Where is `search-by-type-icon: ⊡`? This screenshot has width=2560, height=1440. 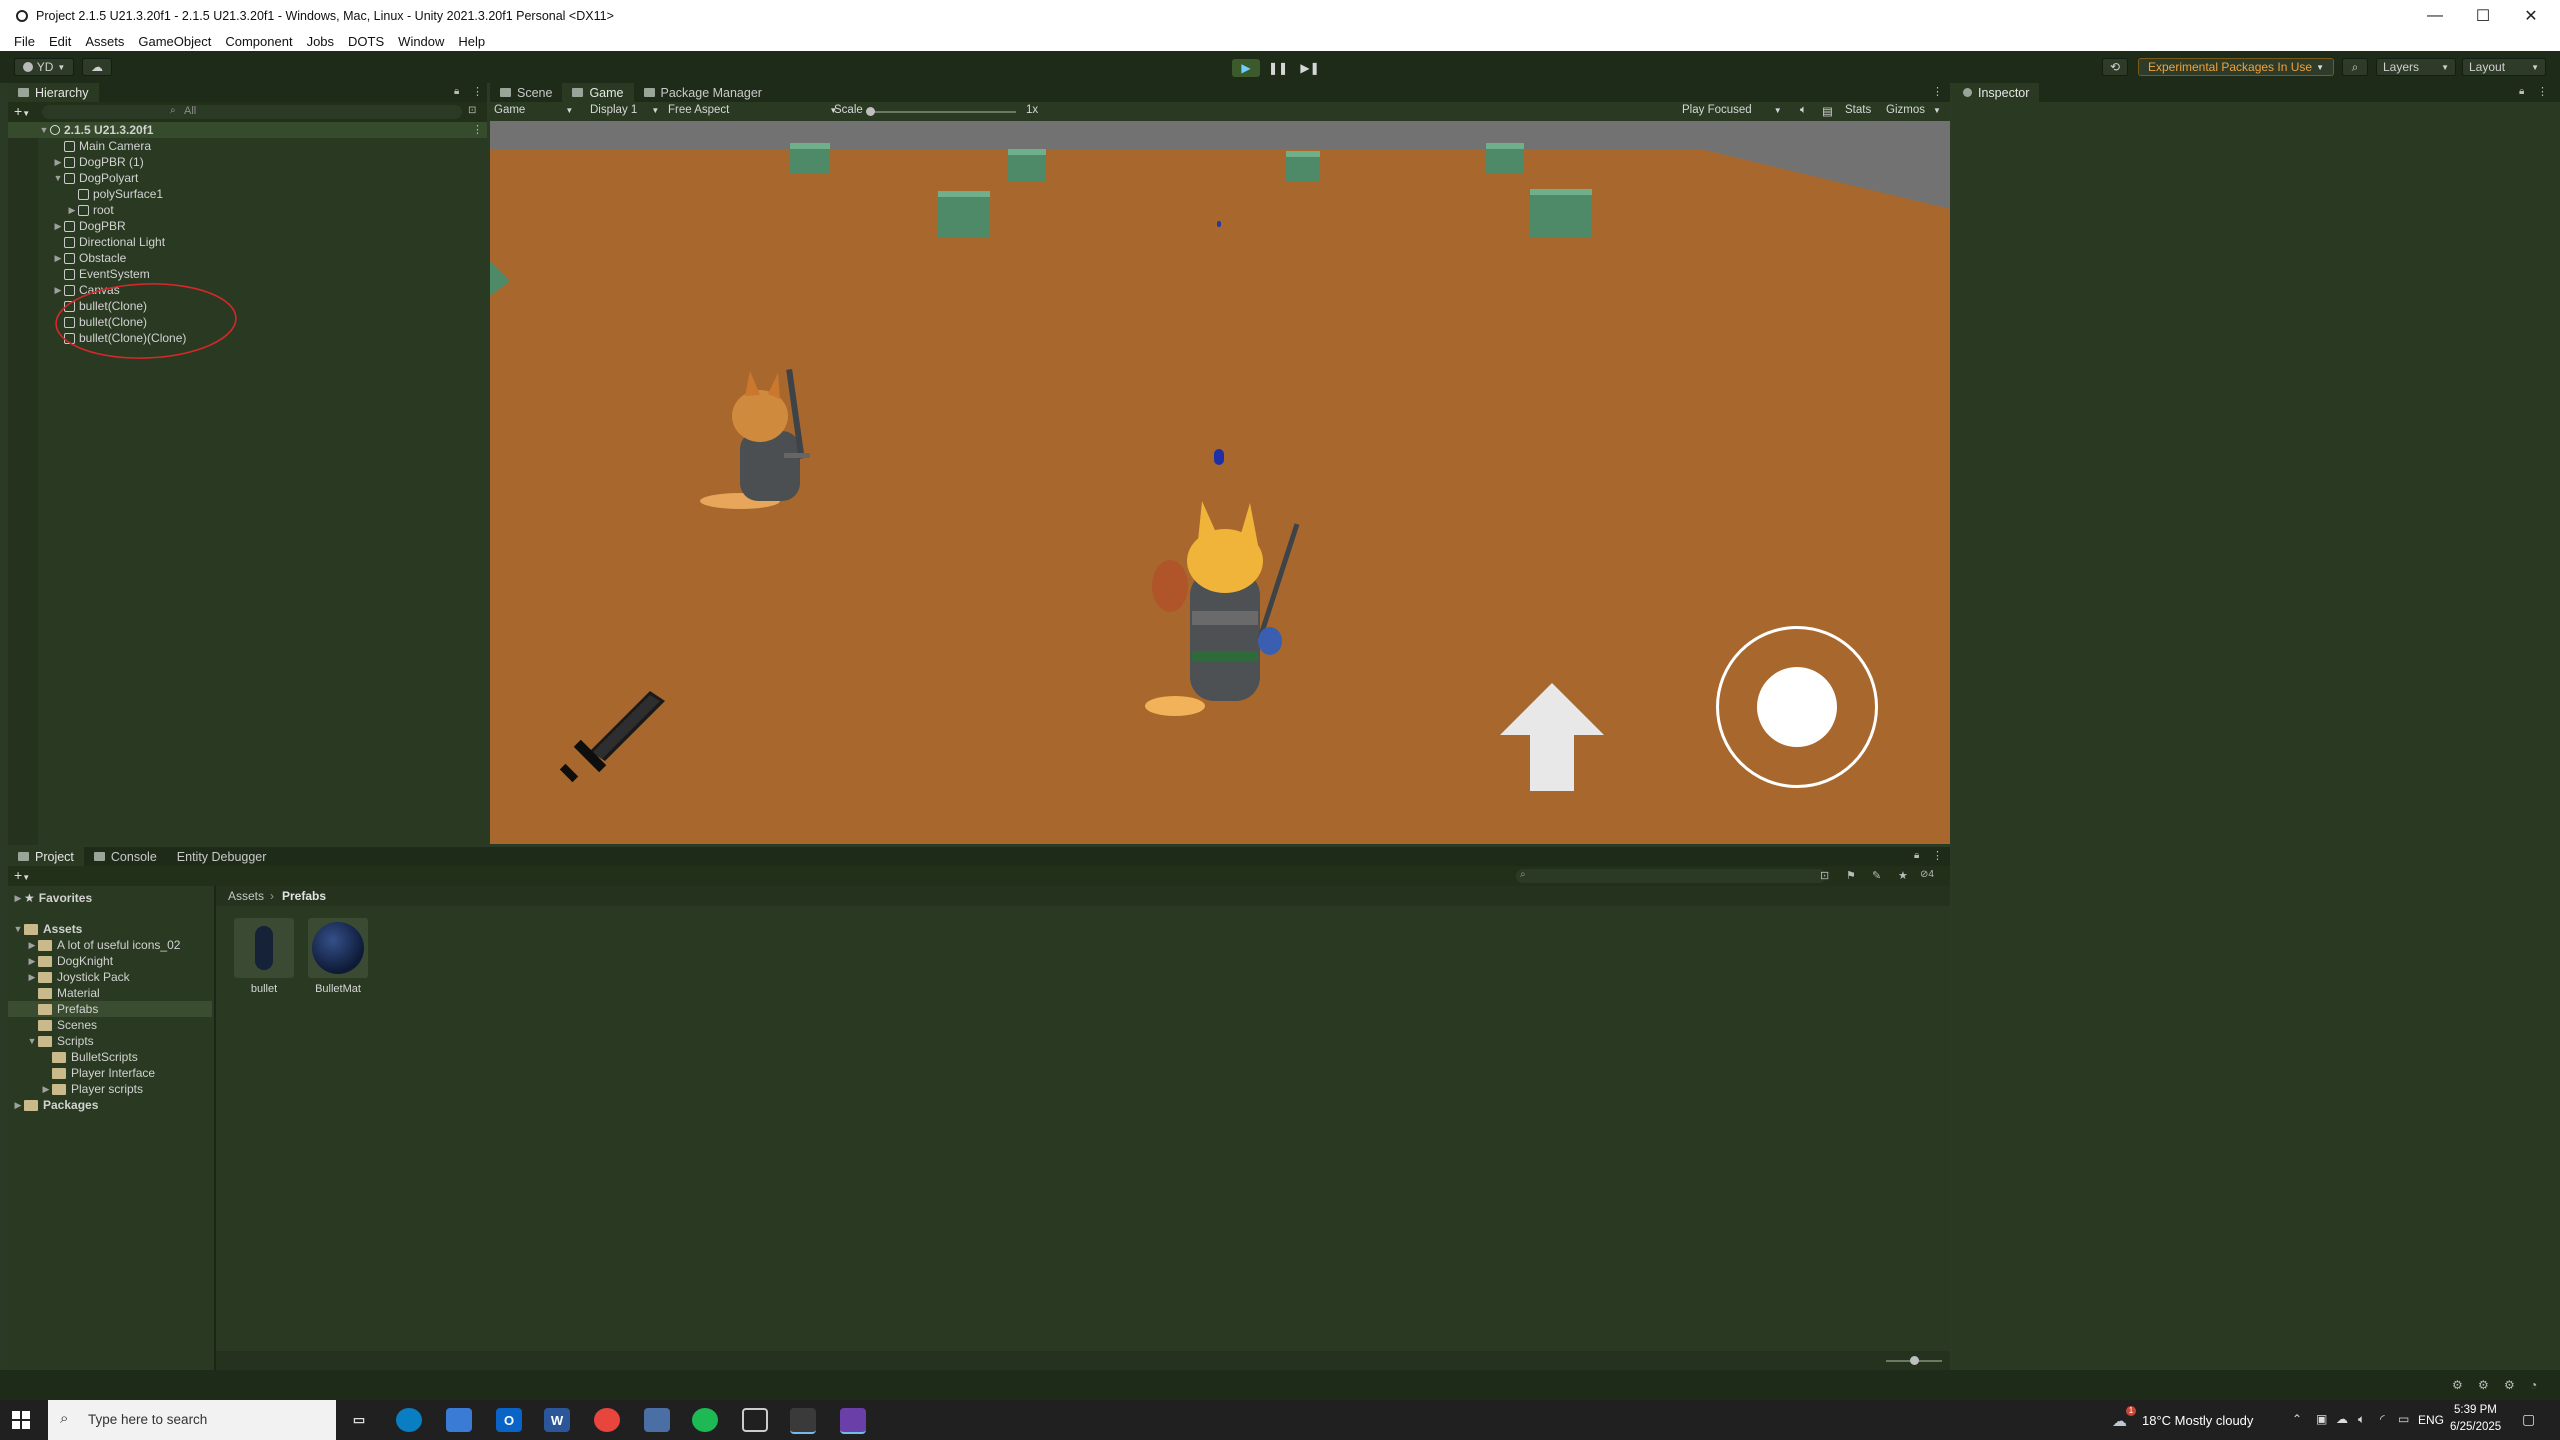
search-by-type-icon: ⊡ is located at coordinates (1824, 875).